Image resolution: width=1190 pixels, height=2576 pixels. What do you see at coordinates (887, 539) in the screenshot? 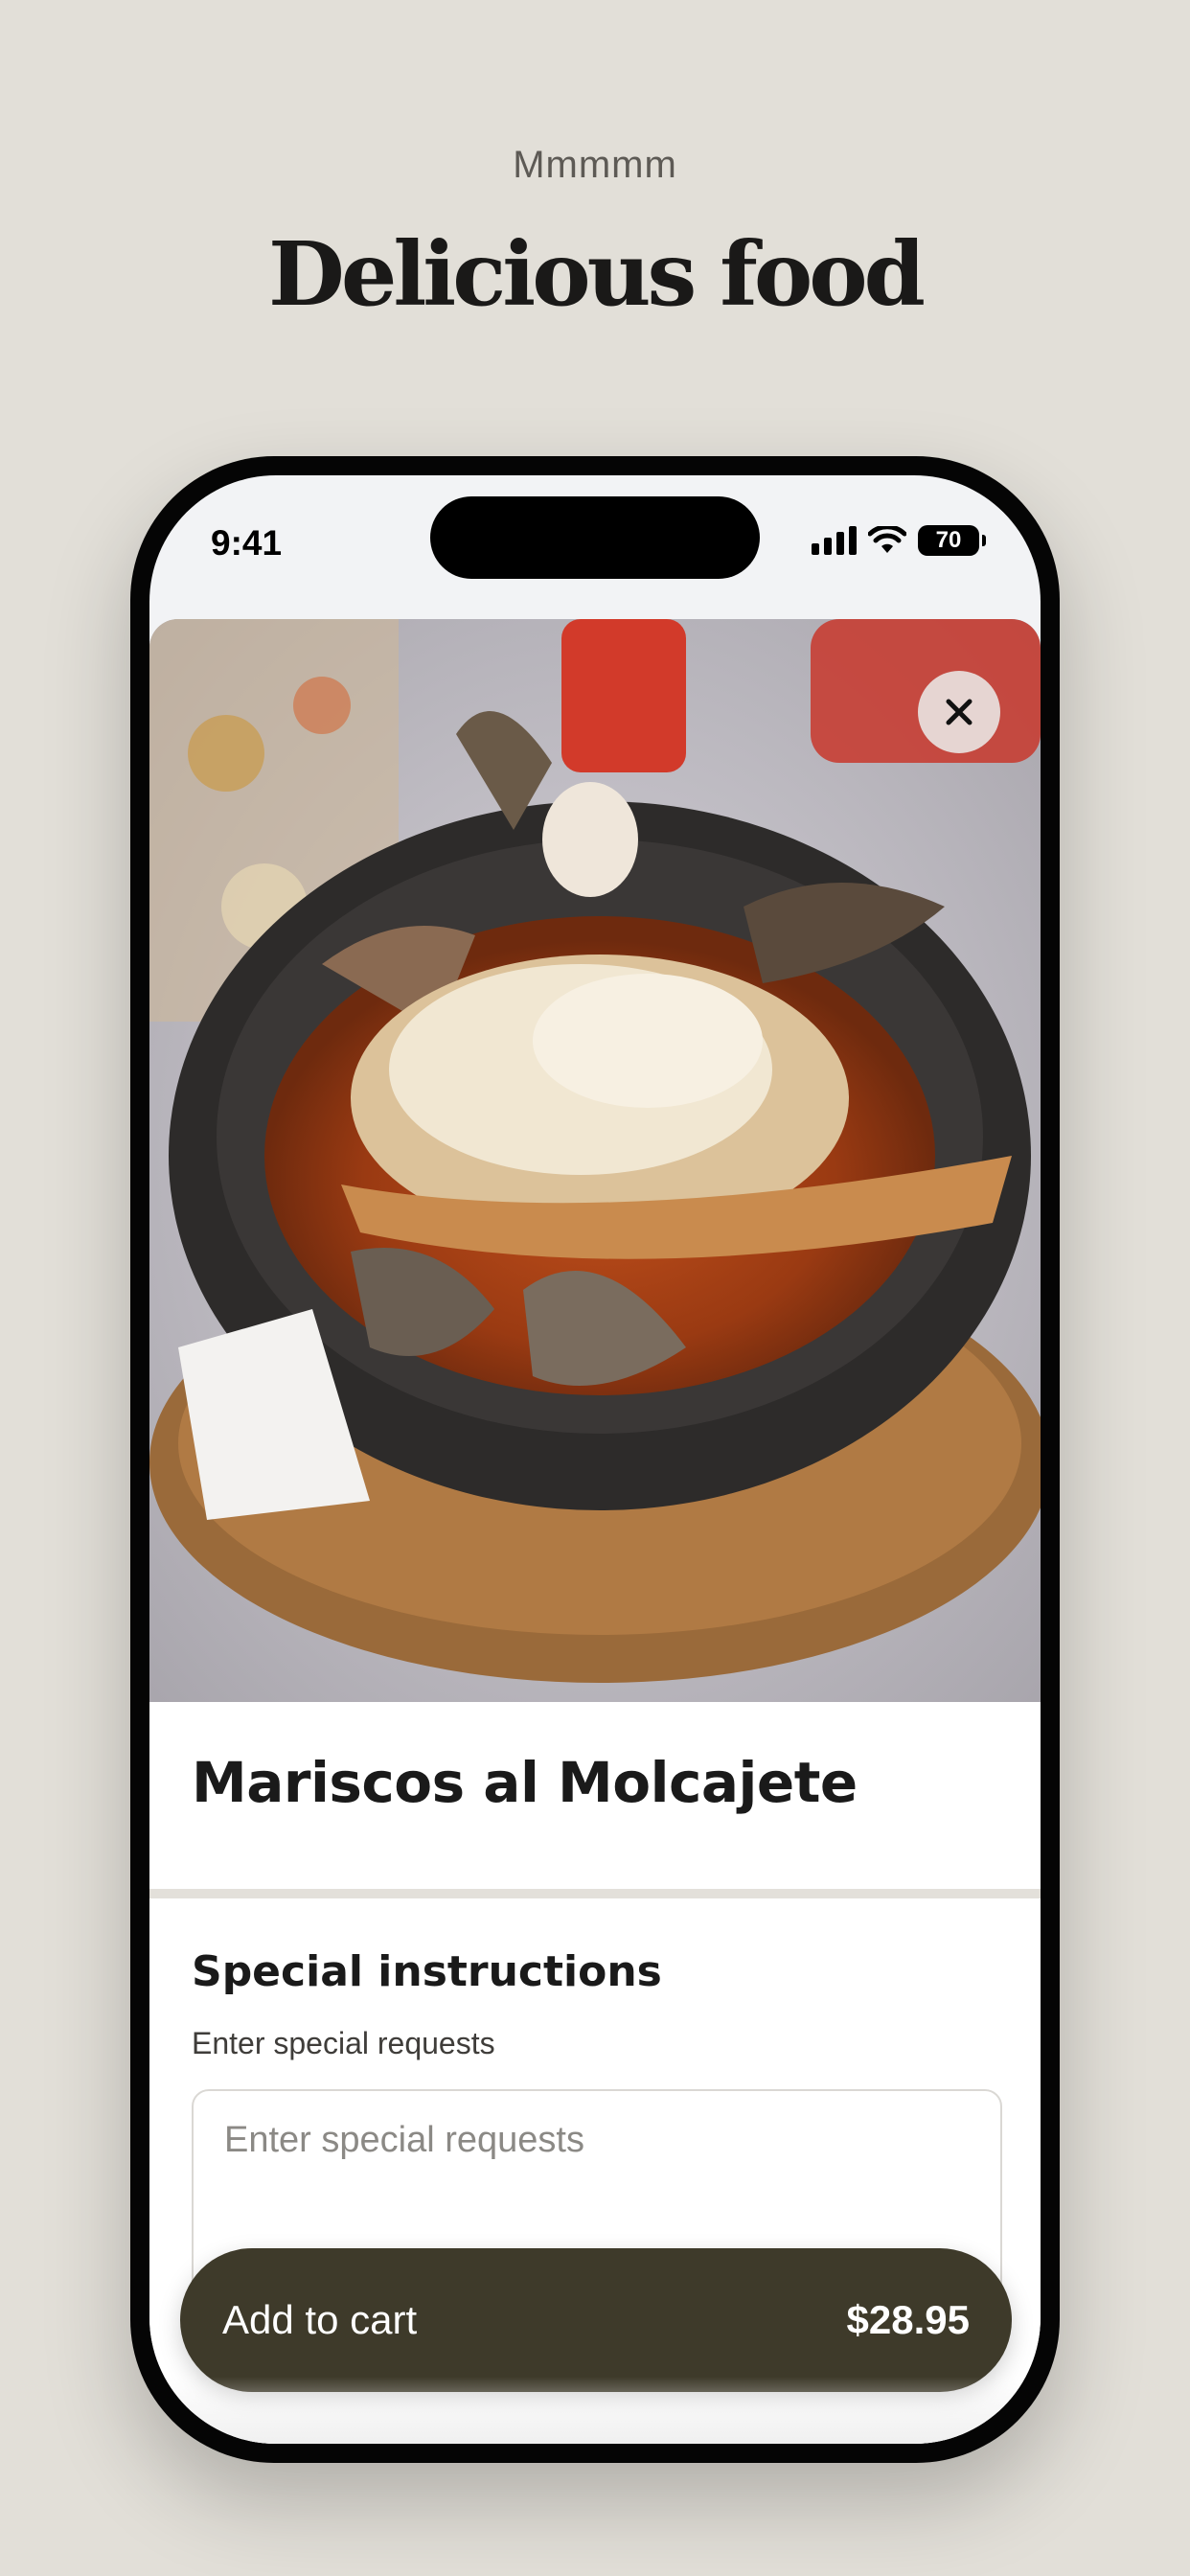
I see `wifi-icon` at bounding box center [887, 539].